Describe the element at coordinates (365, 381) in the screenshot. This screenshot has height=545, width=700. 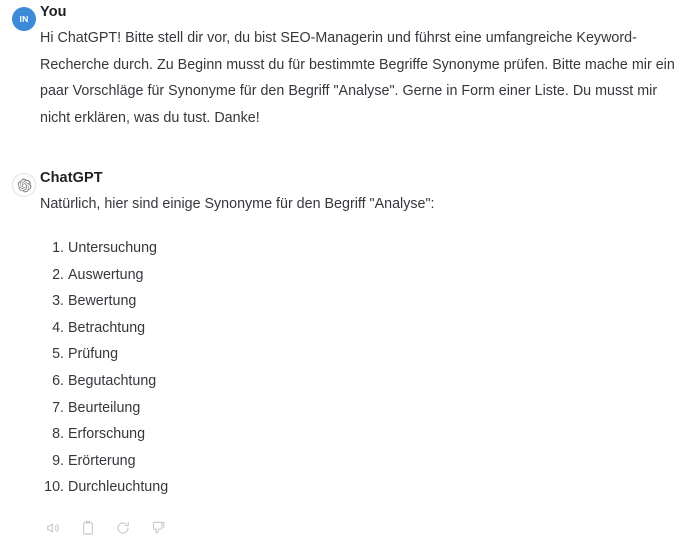
I see `list-item: 6. Begutachtung` at that location.